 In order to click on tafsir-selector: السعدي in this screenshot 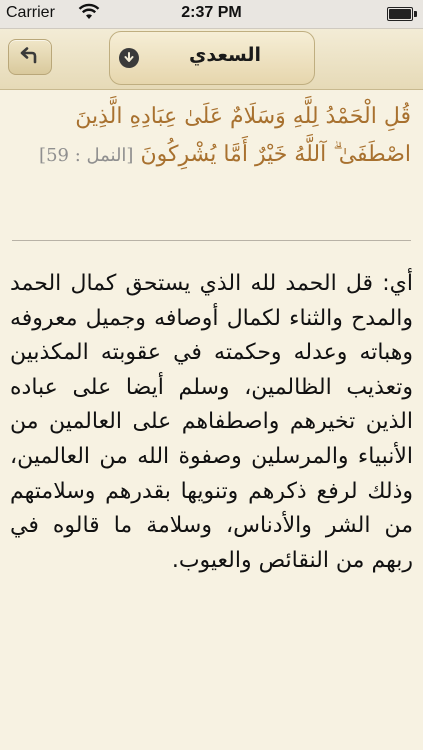, I will do `click(212, 58)`.